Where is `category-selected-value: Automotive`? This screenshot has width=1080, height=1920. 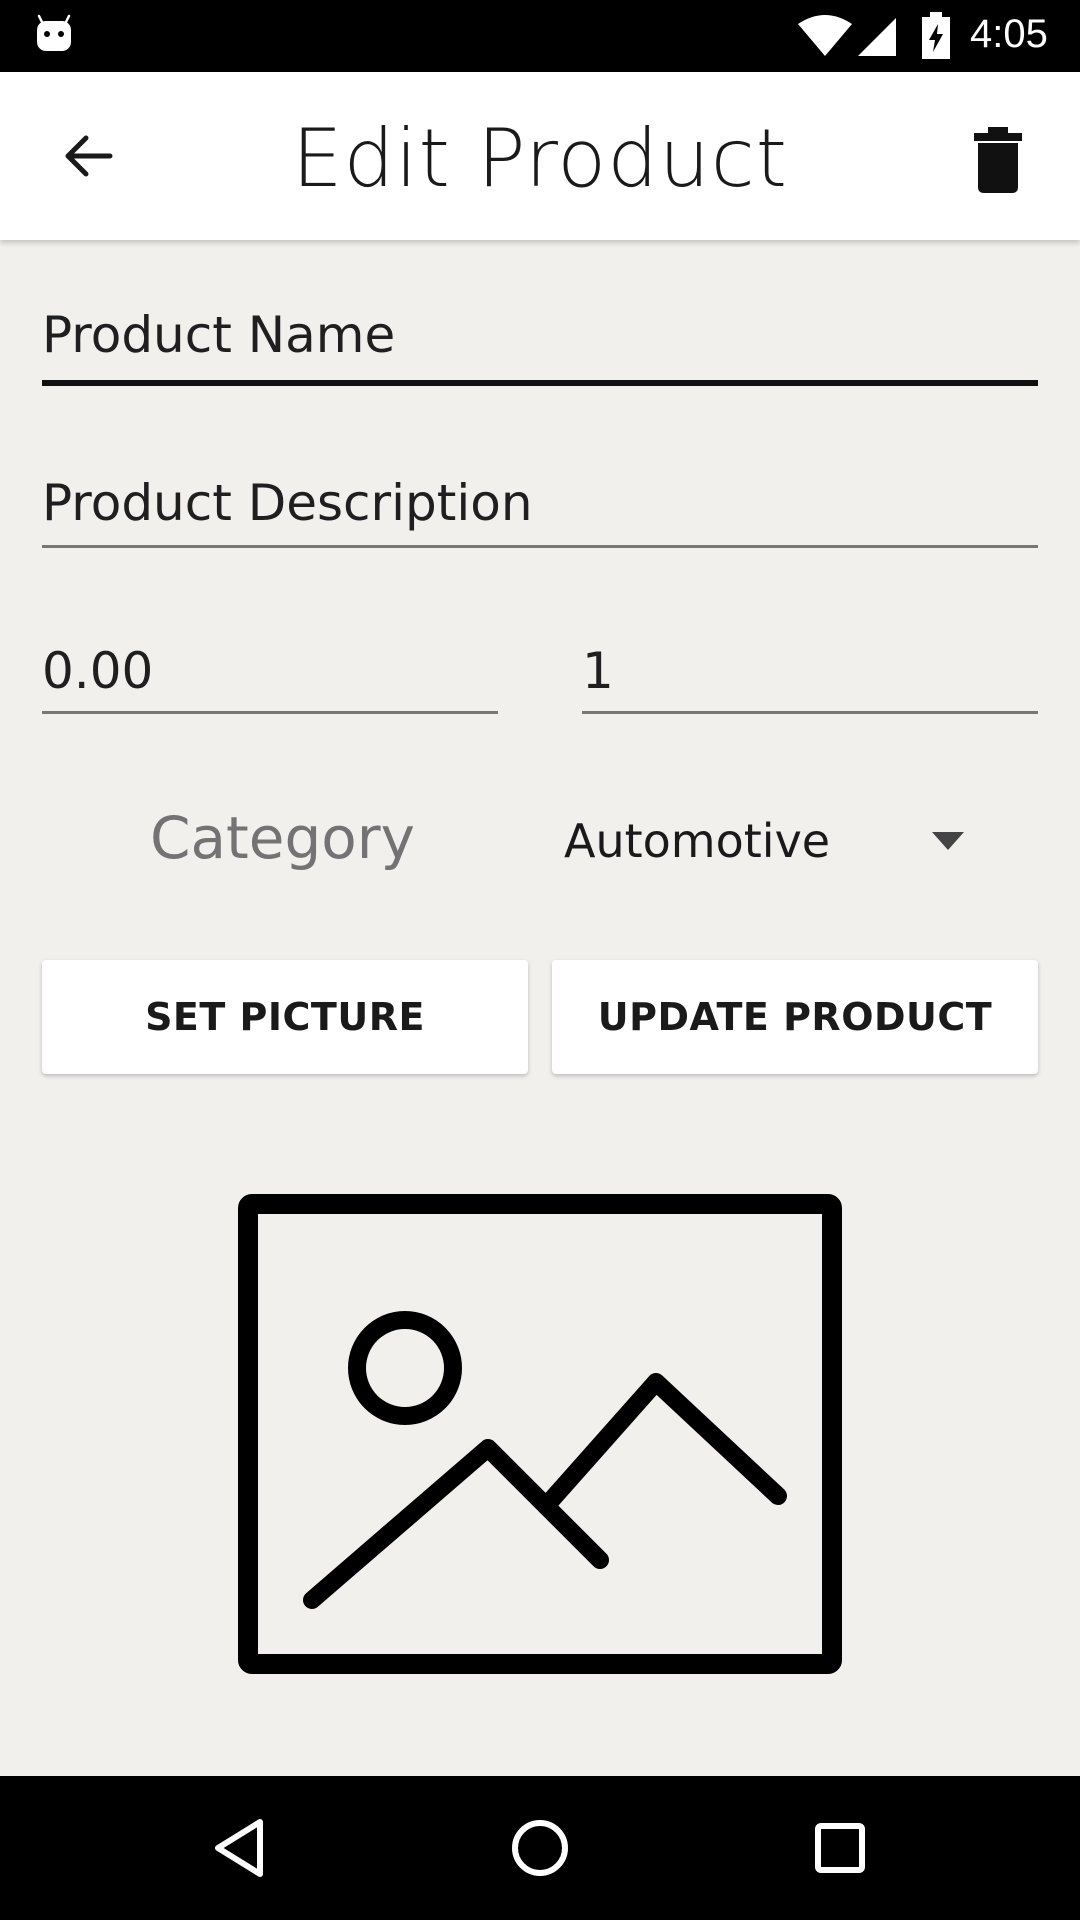
category-selected-value: Automotive is located at coordinates (697, 841).